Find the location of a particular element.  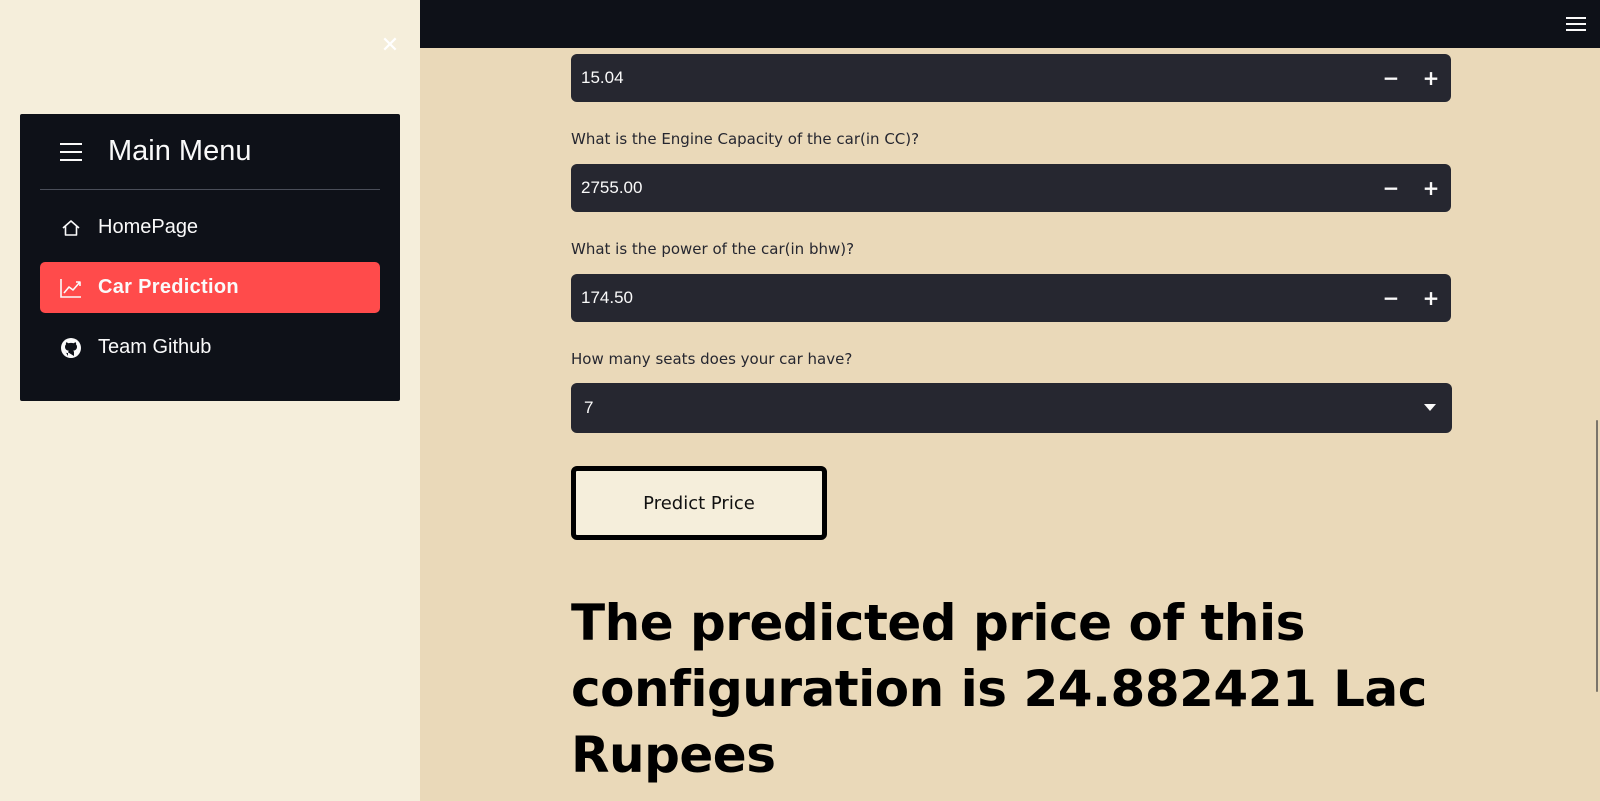

menu-item-label: Team Github is located at coordinates (155, 347).